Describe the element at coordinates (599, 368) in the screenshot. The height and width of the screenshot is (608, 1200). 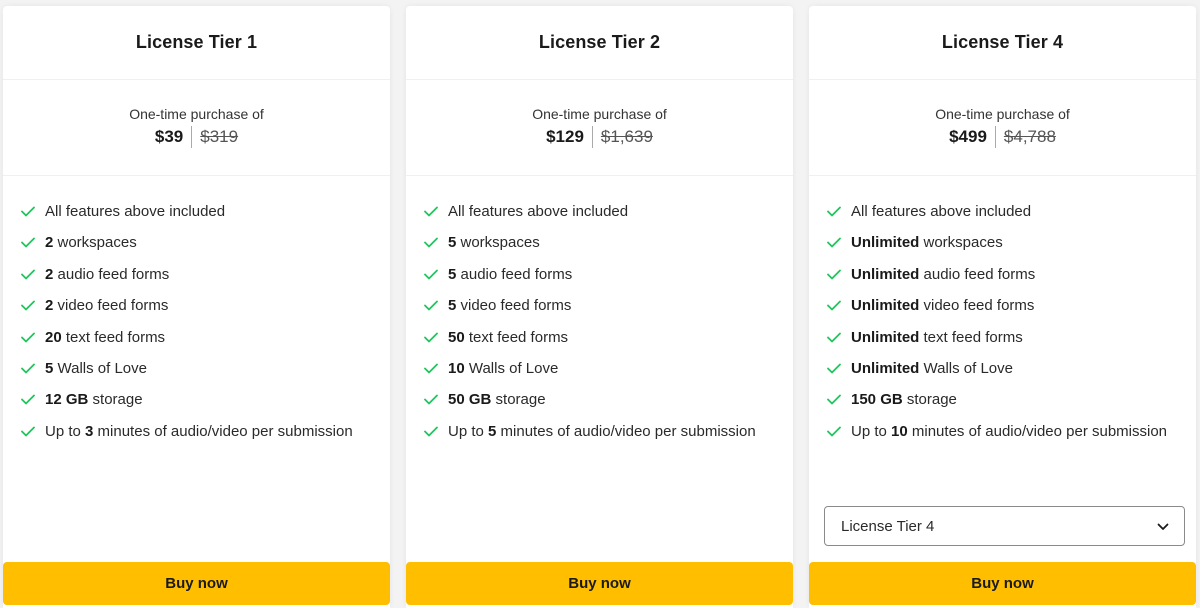
I see `feature-item: 10 Walls of Love` at that location.